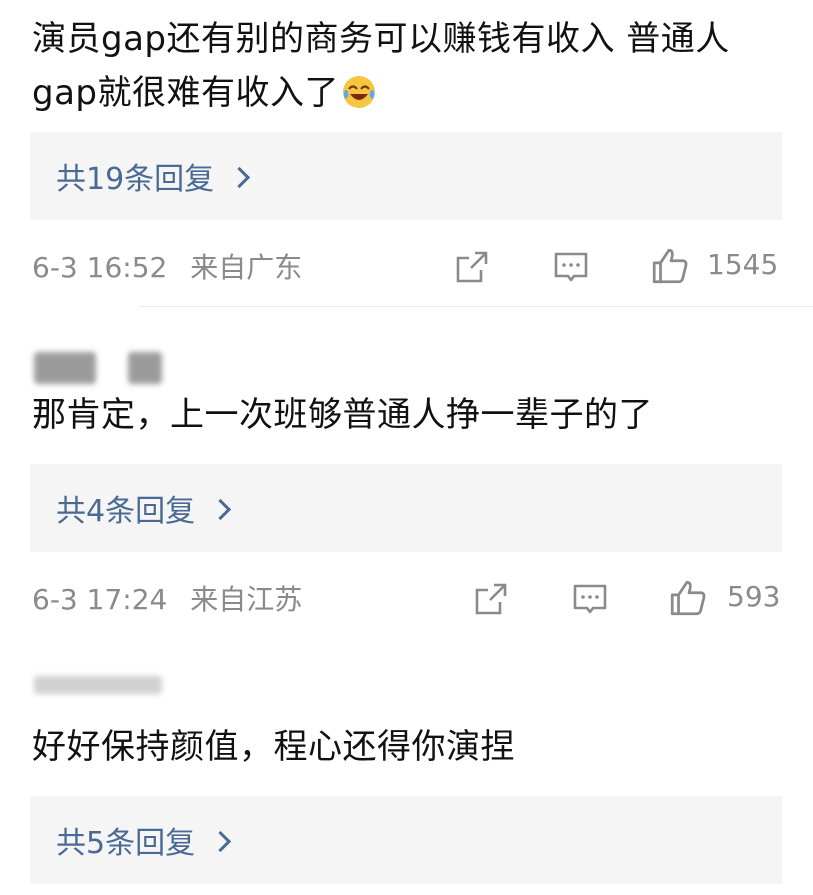 Image resolution: width=813 pixels, height=895 pixels. I want to click on replies-label: 共4条回复, so click(126, 511).